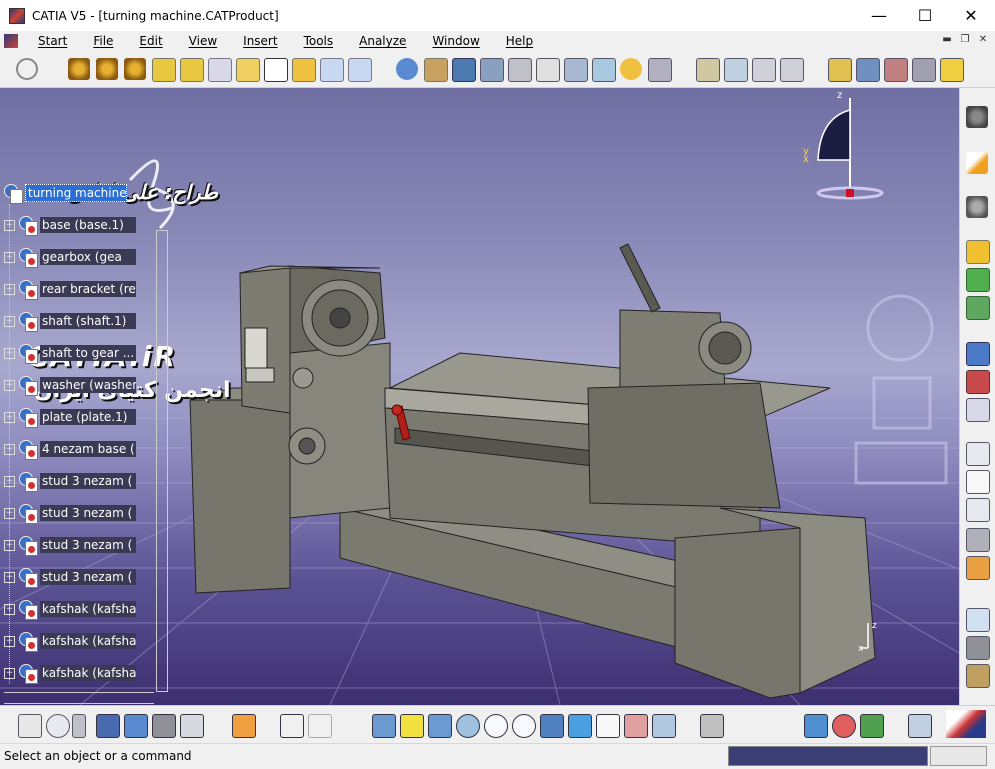 The height and width of the screenshot is (769, 995). What do you see at coordinates (520, 70) in the screenshot?
I see `anchor-icon` at bounding box center [520, 70].